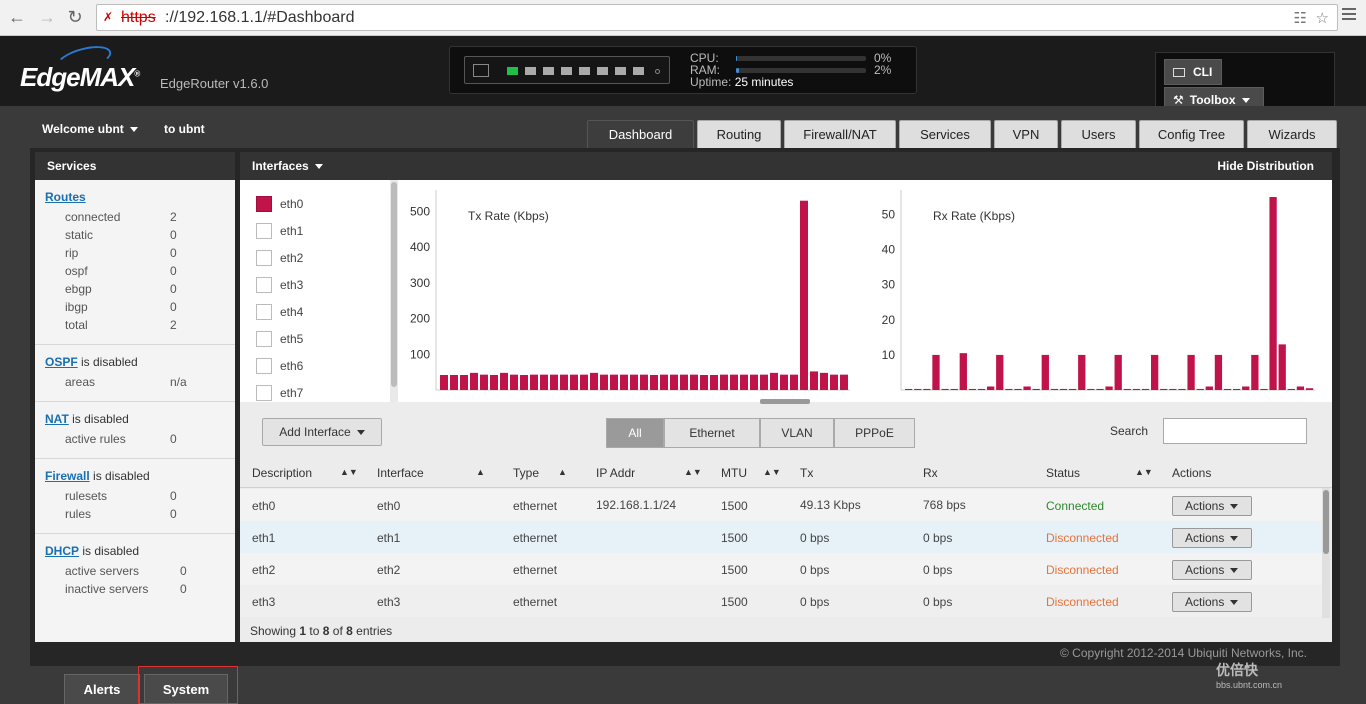 The width and height of the screenshot is (1366, 704). What do you see at coordinates (1193, 72) in the screenshot?
I see `cli-button: CLI` at bounding box center [1193, 72].